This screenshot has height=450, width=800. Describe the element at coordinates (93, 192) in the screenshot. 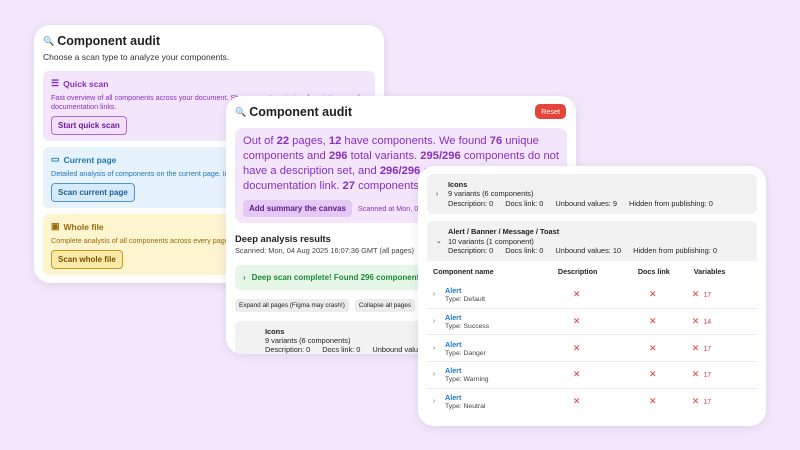

I see `scan-current-page-button: Scan current page` at that location.